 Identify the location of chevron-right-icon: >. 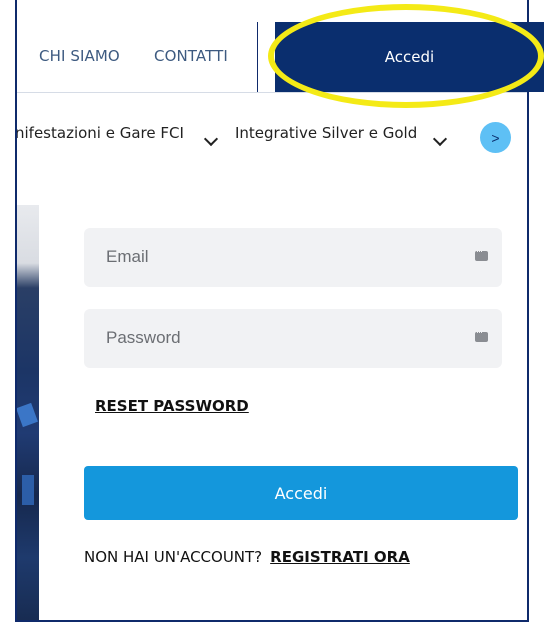
(495, 137).